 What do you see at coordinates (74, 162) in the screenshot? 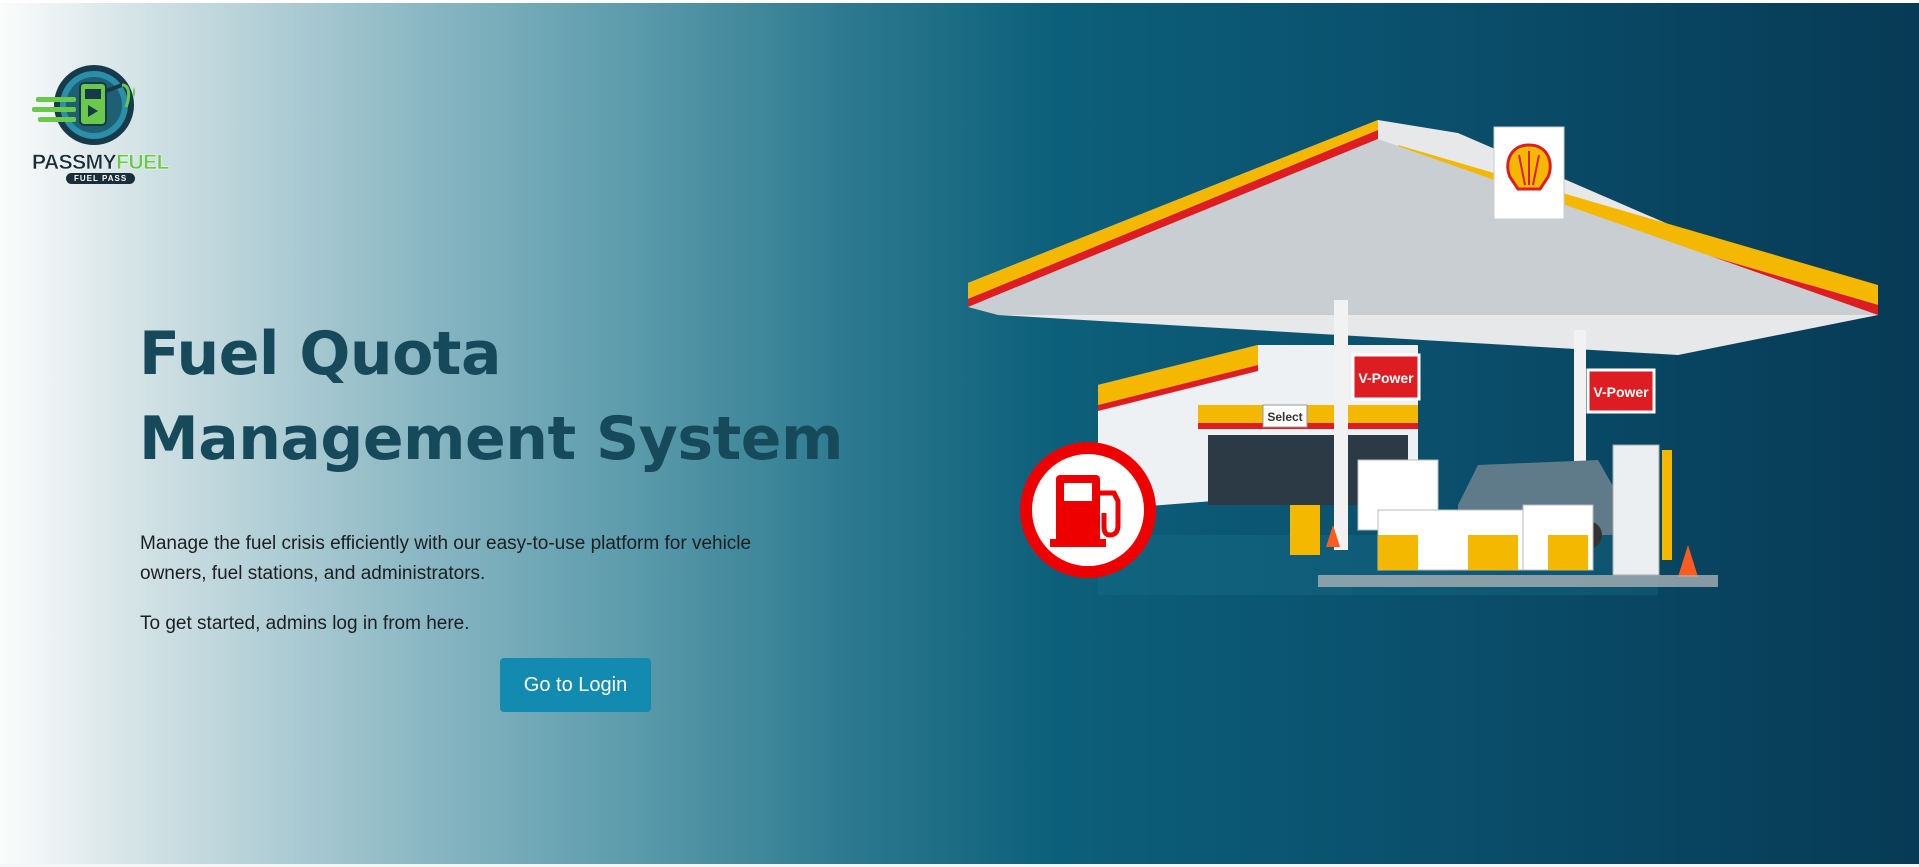
I see `logo-word-part1: PASSMY` at bounding box center [74, 162].